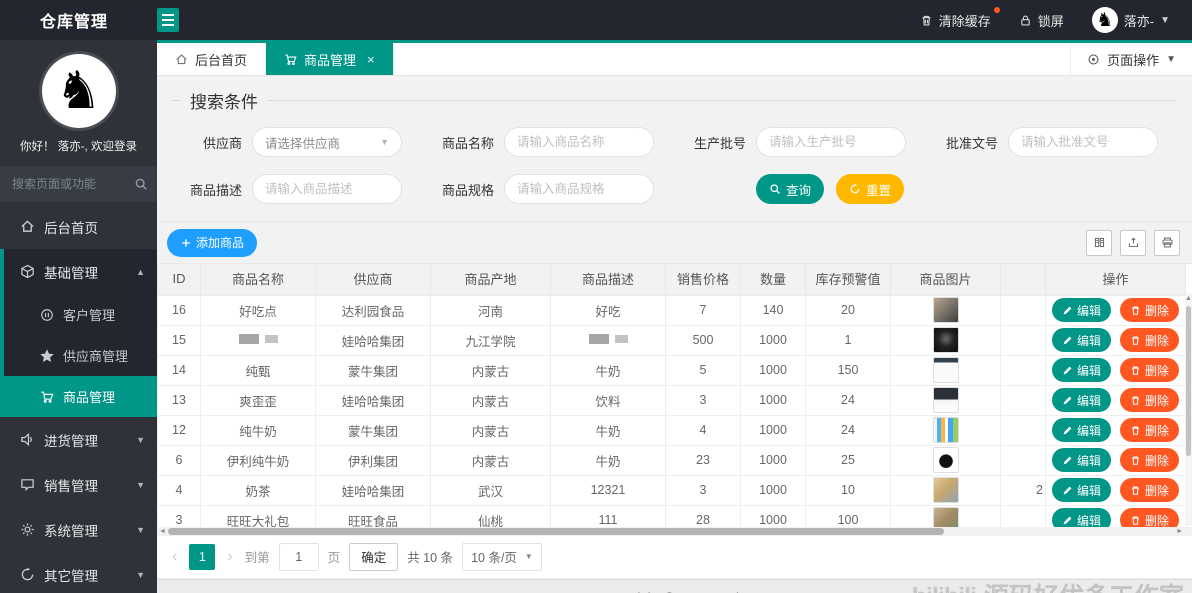  I want to click on supplier-select: 请选择供应商 ▼, so click(327, 142).